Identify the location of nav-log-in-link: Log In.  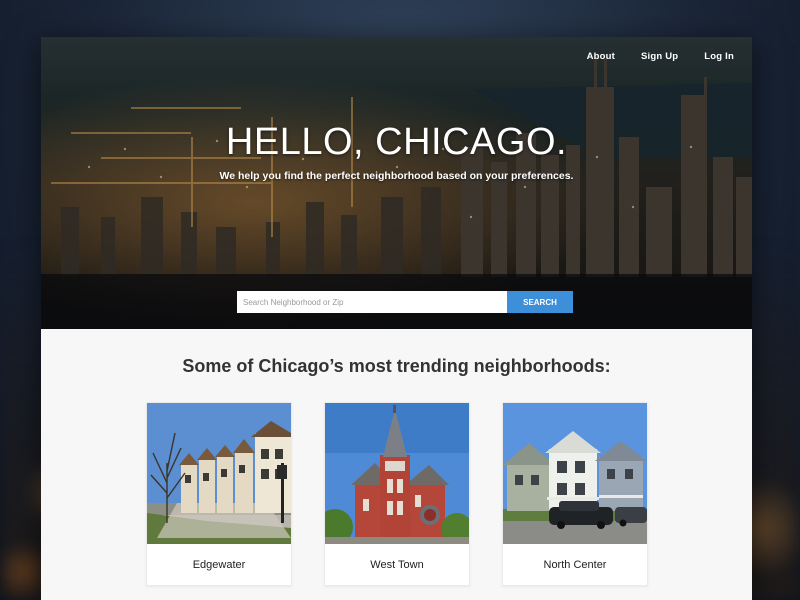
(719, 56).